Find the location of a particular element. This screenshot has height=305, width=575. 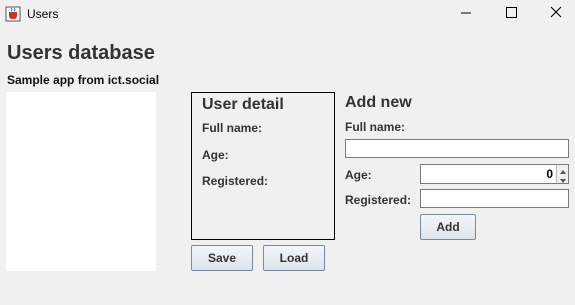

add-age-label: Age: is located at coordinates (358, 175).